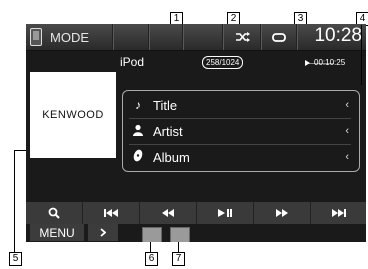  I want to click on repeat-button, so click(279, 37).